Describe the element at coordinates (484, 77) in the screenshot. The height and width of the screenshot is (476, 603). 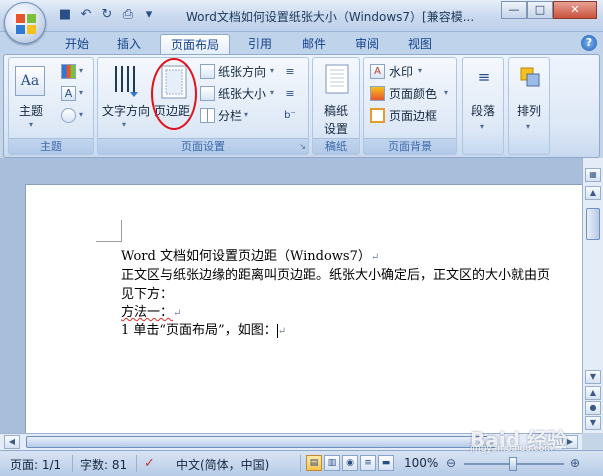
I see `paragraph-icon: ≡` at that location.